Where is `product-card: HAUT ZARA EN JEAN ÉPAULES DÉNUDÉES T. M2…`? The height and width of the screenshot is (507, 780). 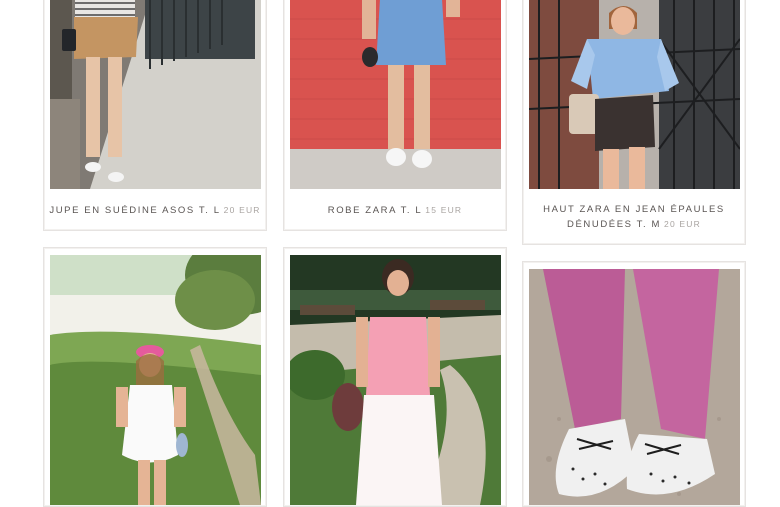
product-card: HAUT ZARA EN JEAN ÉPAULES DÉNUDÉES T. M2… is located at coordinates (634, 122).